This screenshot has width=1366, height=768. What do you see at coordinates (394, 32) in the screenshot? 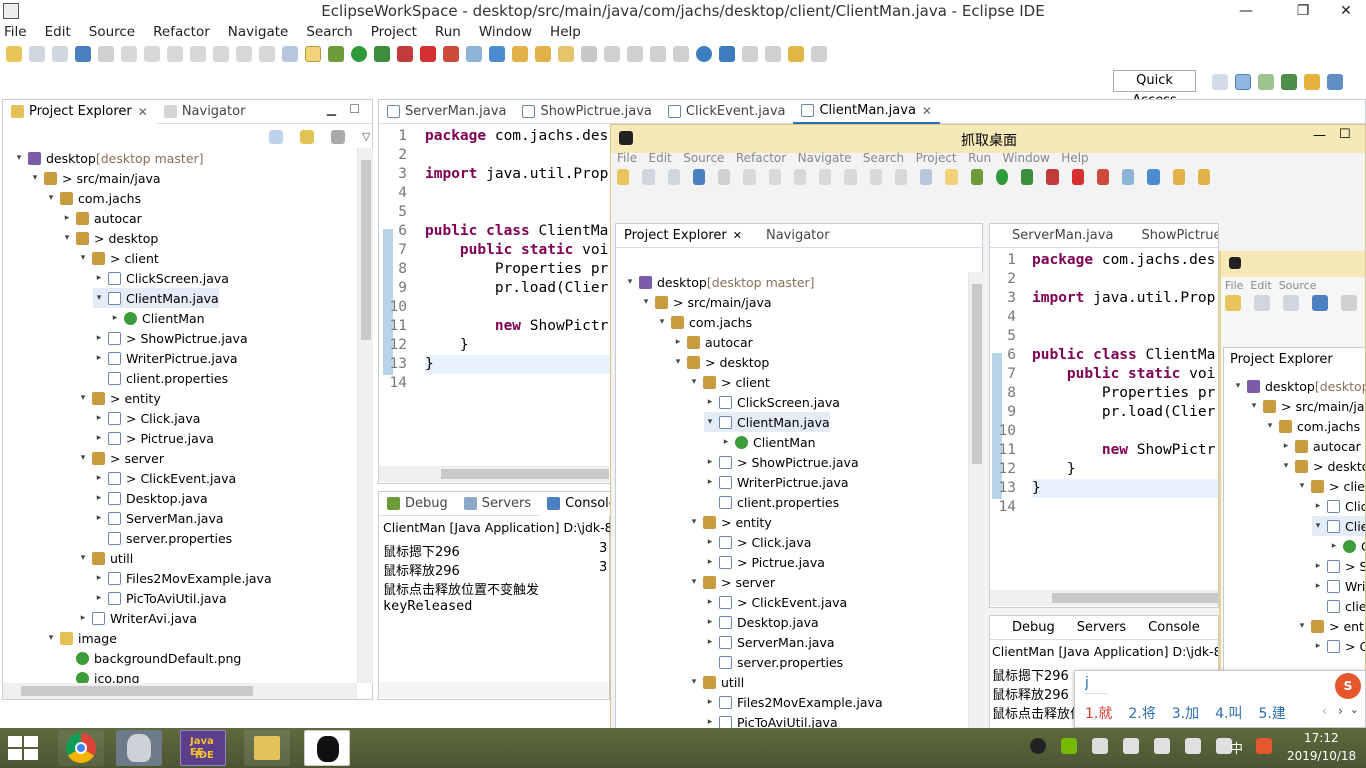
I see `menu-project: Project` at bounding box center [394, 32].